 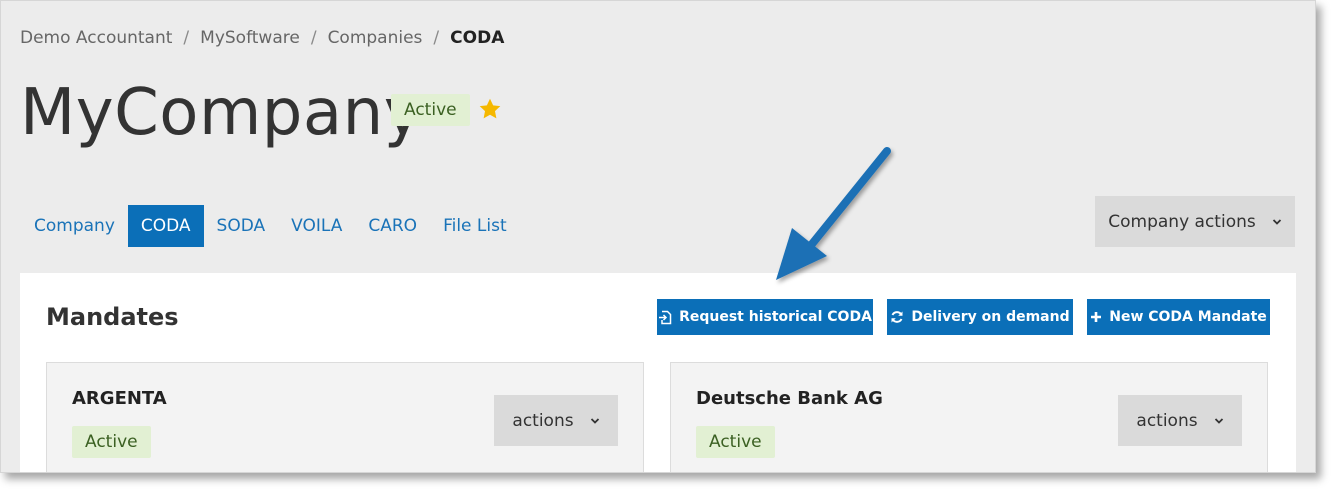 I want to click on plus-icon, so click(x=1096, y=317).